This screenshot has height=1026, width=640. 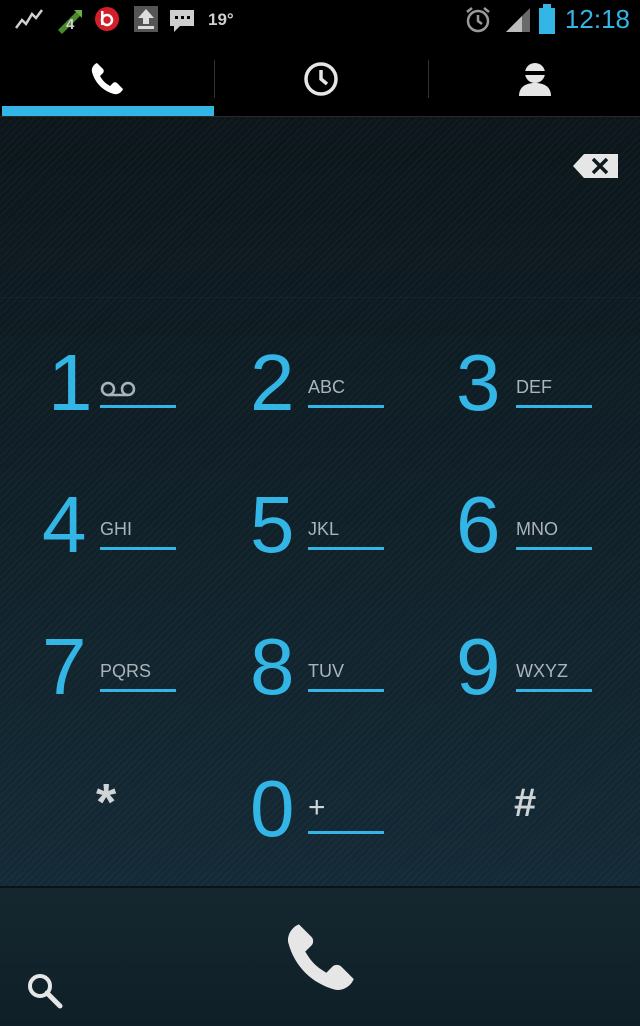 What do you see at coordinates (142, 545) in the screenshot?
I see `dial-key-4: 4 GHI` at bounding box center [142, 545].